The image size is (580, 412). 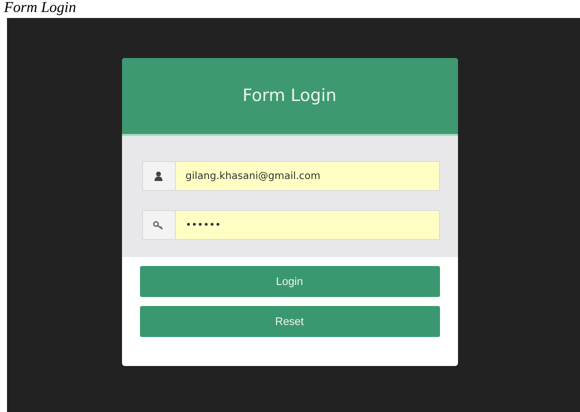 What do you see at coordinates (40, 9) in the screenshot?
I see `figure-caption: Form Login` at bounding box center [40, 9].